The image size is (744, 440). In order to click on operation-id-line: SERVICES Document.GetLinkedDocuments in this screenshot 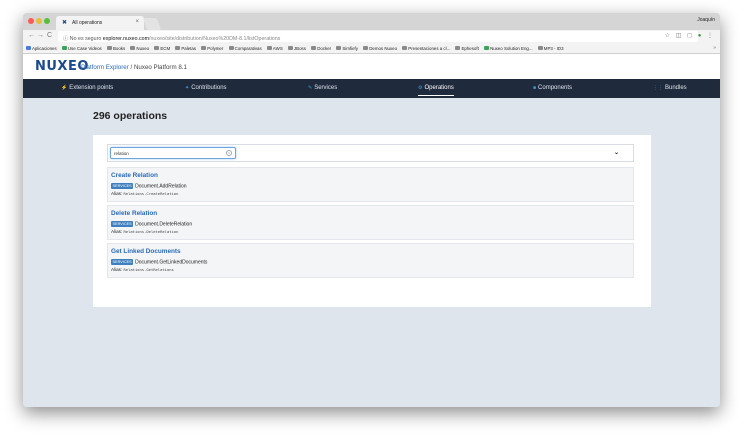, I will do `click(159, 262)`.